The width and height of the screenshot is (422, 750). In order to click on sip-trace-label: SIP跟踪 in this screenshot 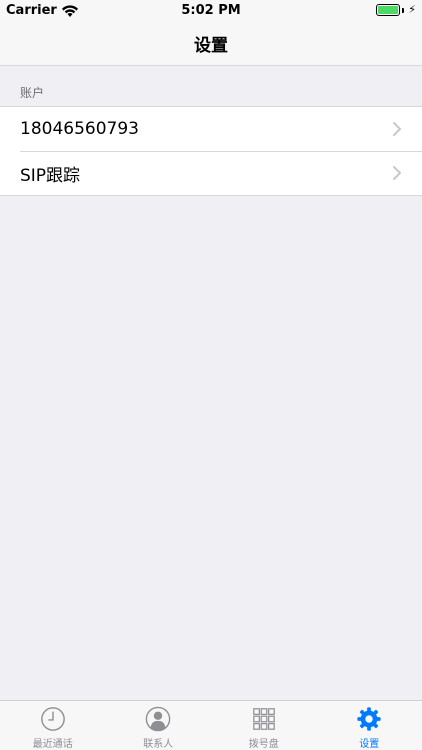, I will do `click(50, 175)`.